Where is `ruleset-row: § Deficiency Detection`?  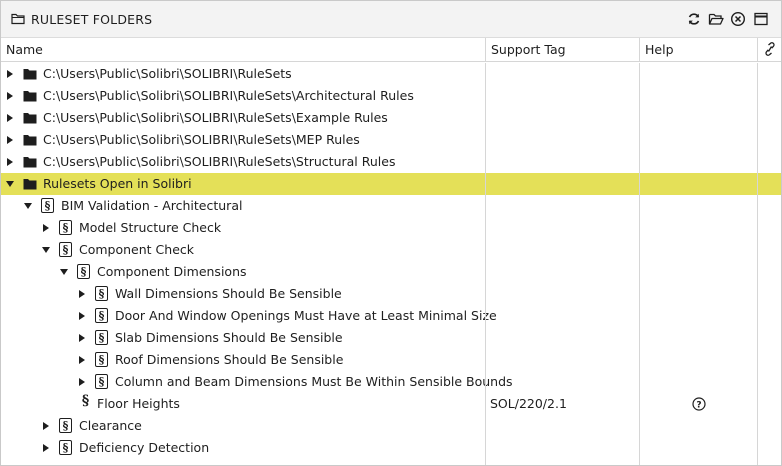 ruleset-row: § Deficiency Detection is located at coordinates (391, 448).